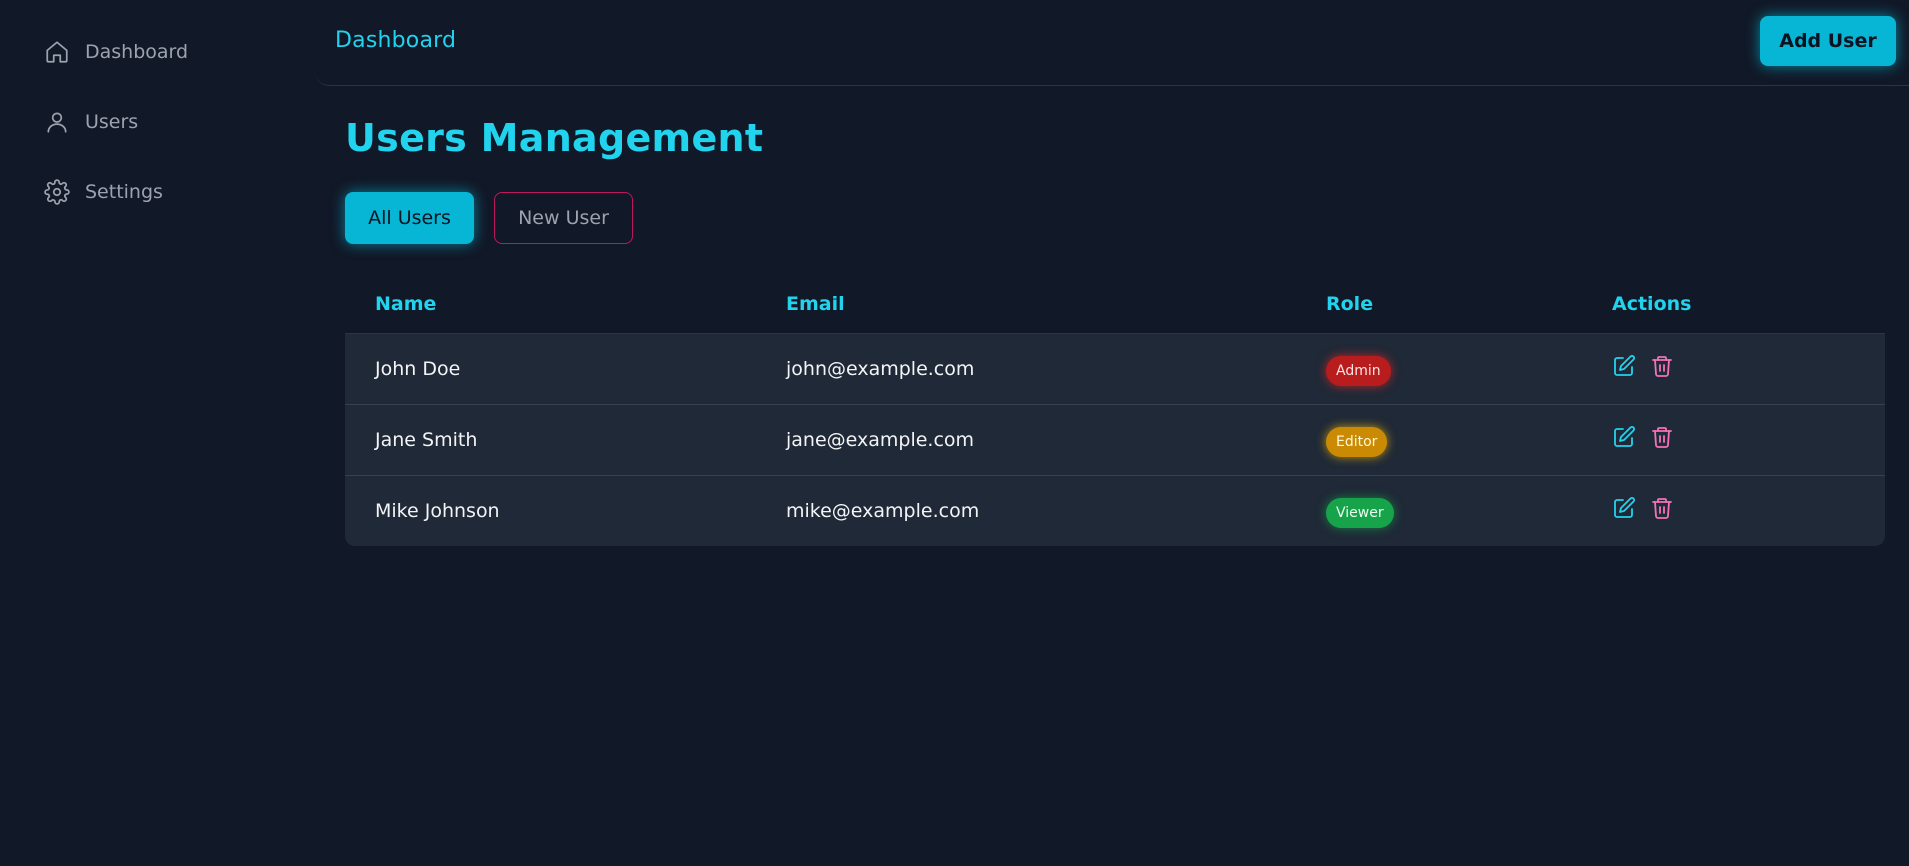 The width and height of the screenshot is (1909, 866). I want to click on sidebar-item-label: Settings, so click(124, 191).